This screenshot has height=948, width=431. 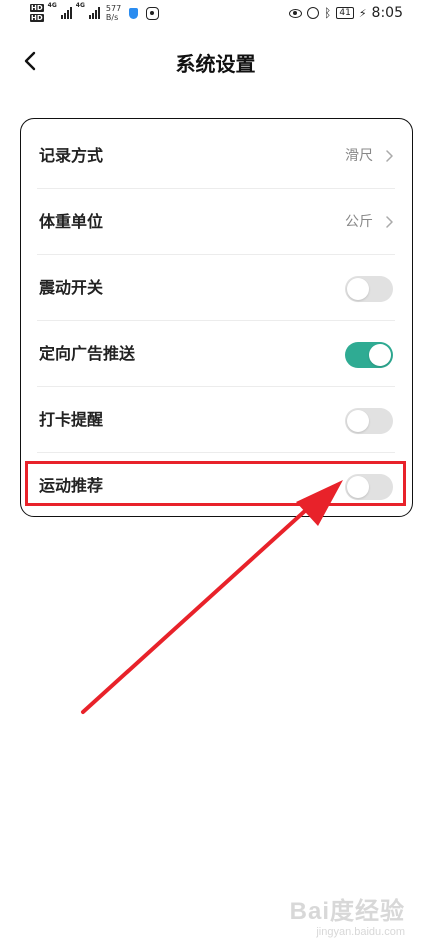 What do you see at coordinates (71, 419) in the screenshot?
I see `setting-label: 打卡提醒` at bounding box center [71, 419].